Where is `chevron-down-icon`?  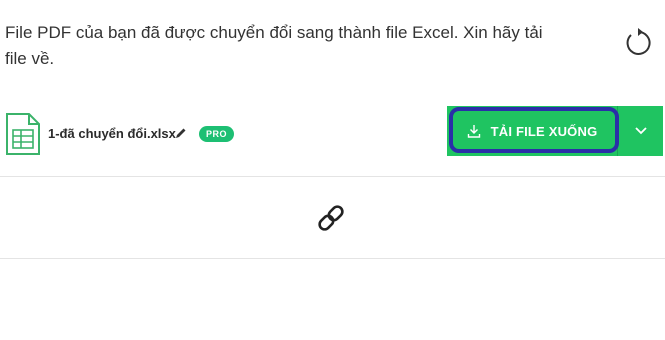
chevron-down-icon is located at coordinates (640, 131).